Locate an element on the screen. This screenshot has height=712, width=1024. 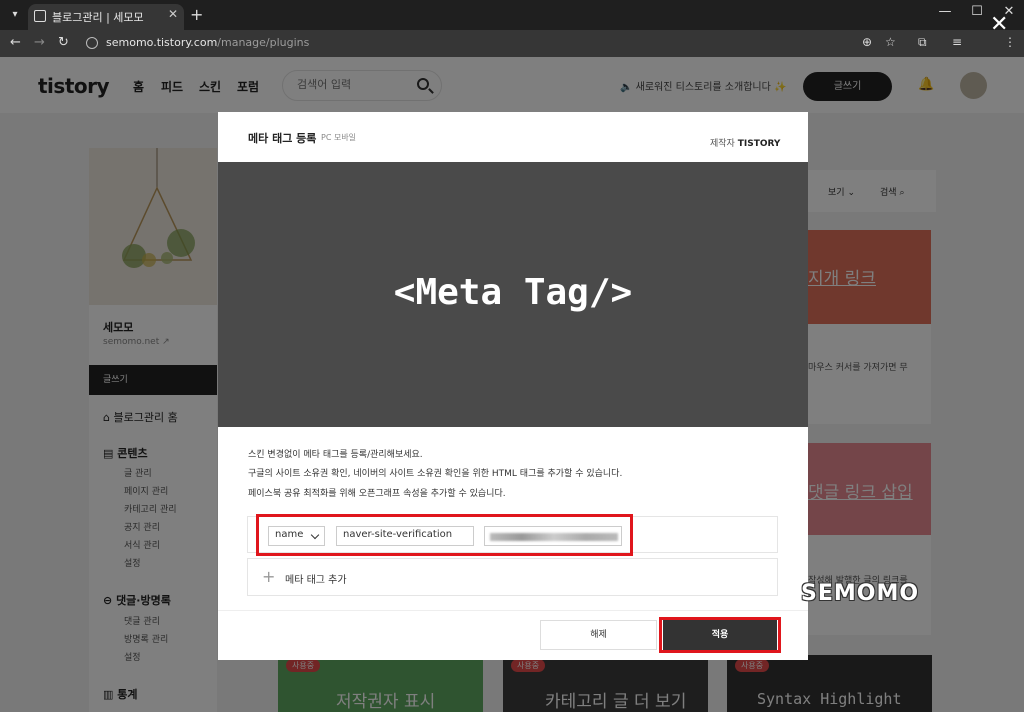
reload-icon: ↻ is located at coordinates (63, 42).